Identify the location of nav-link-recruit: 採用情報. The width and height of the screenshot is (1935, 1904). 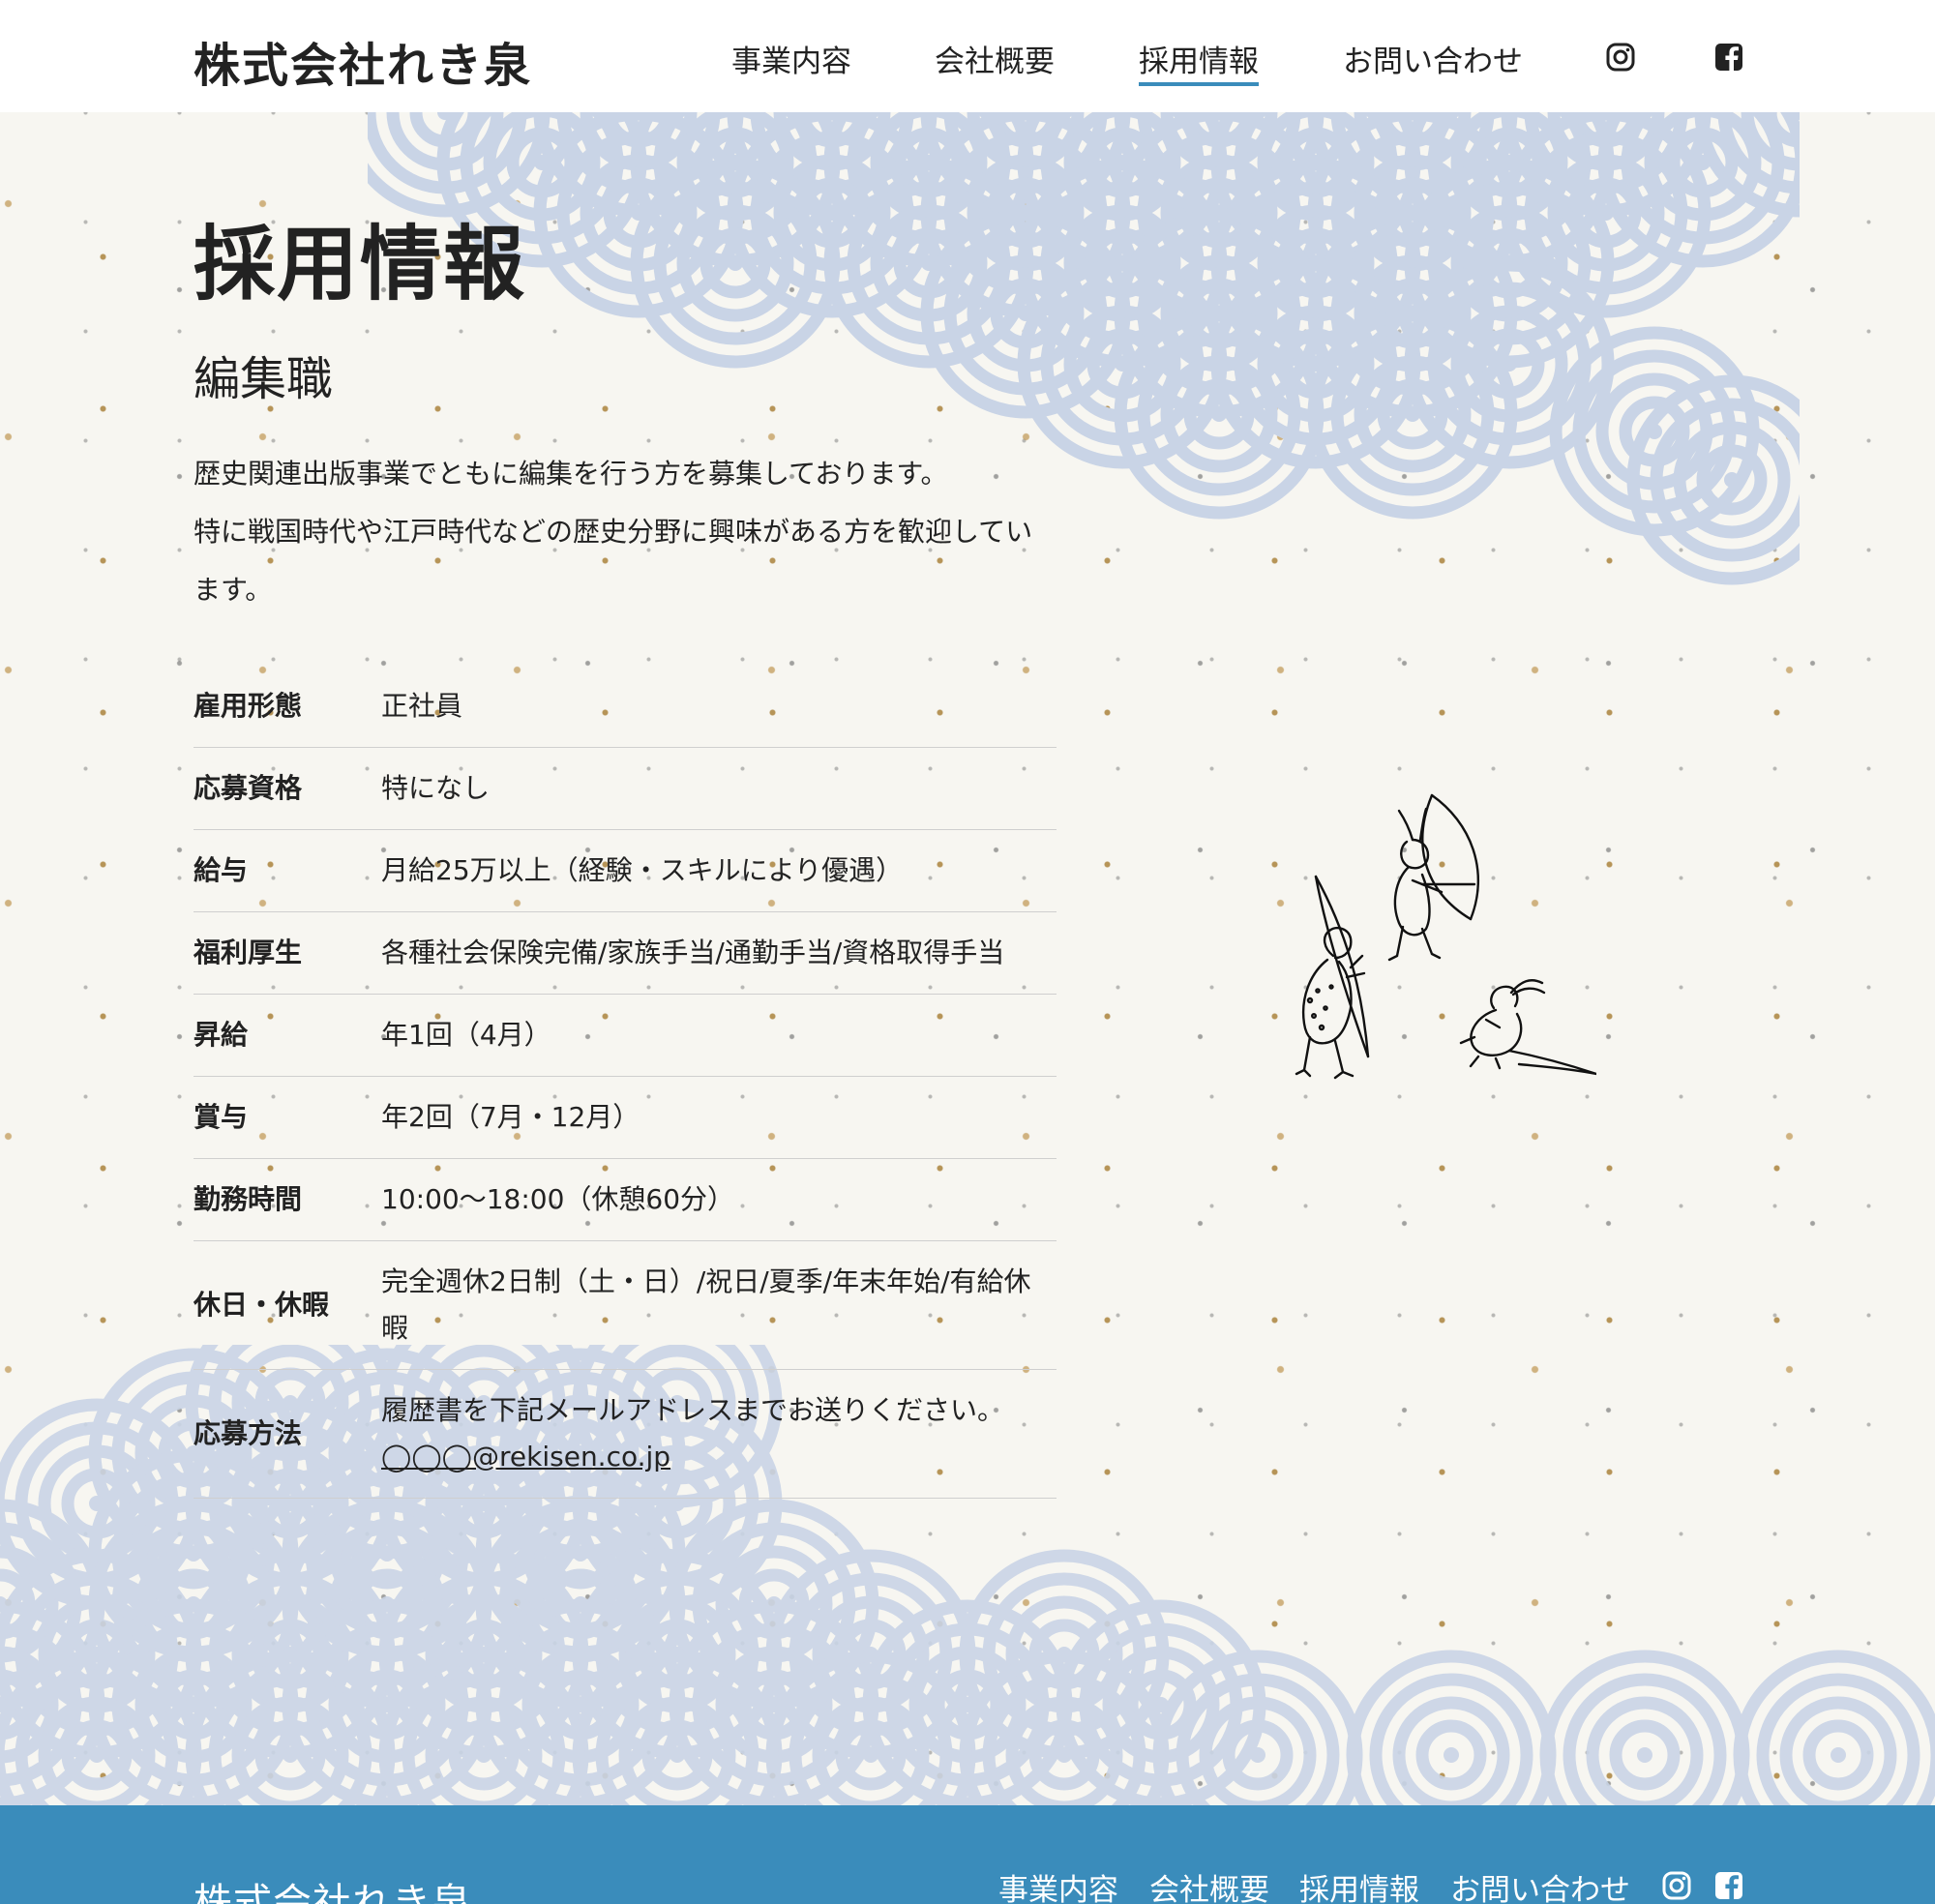
(1199, 62).